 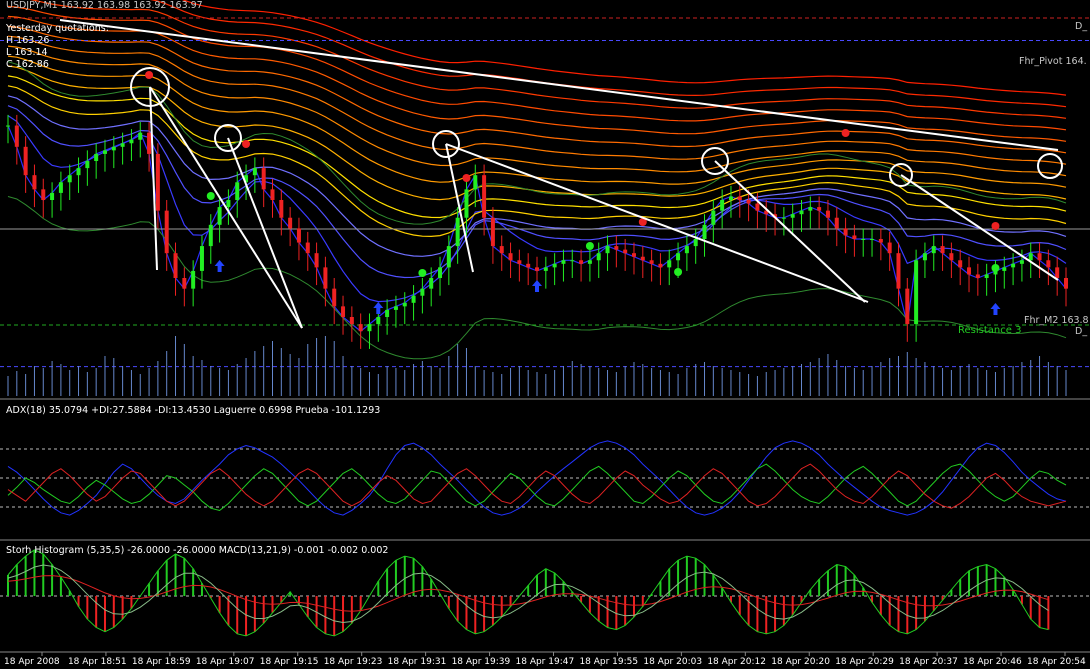 What do you see at coordinates (27, 64) in the screenshot?
I see `yesterday-close: C 162.86` at bounding box center [27, 64].